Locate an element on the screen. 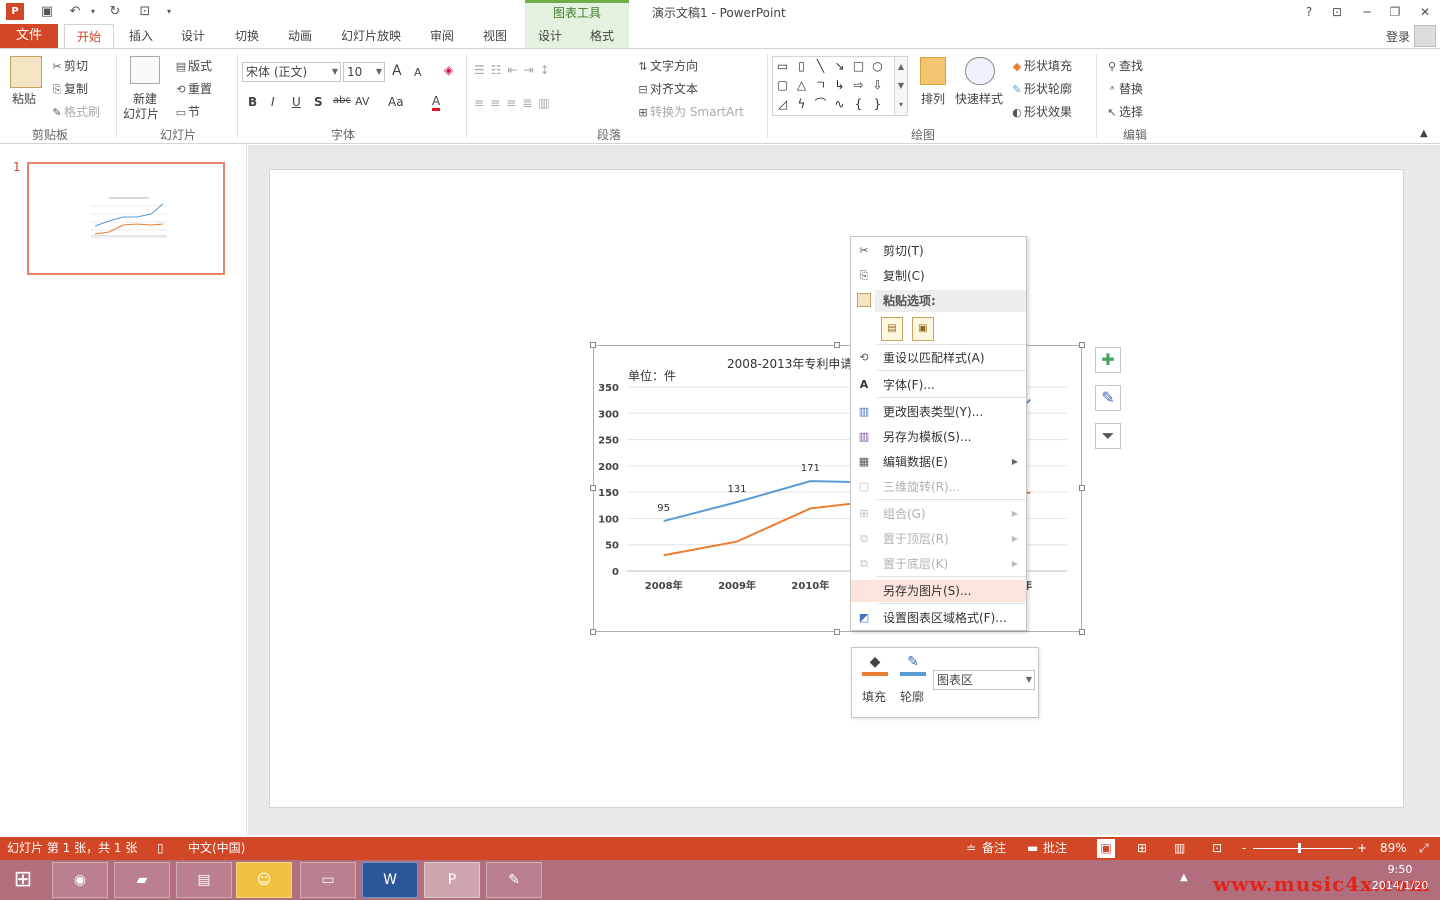 The height and width of the screenshot is (900, 1440). line-shape-icon: ╲ is located at coordinates (820, 66).